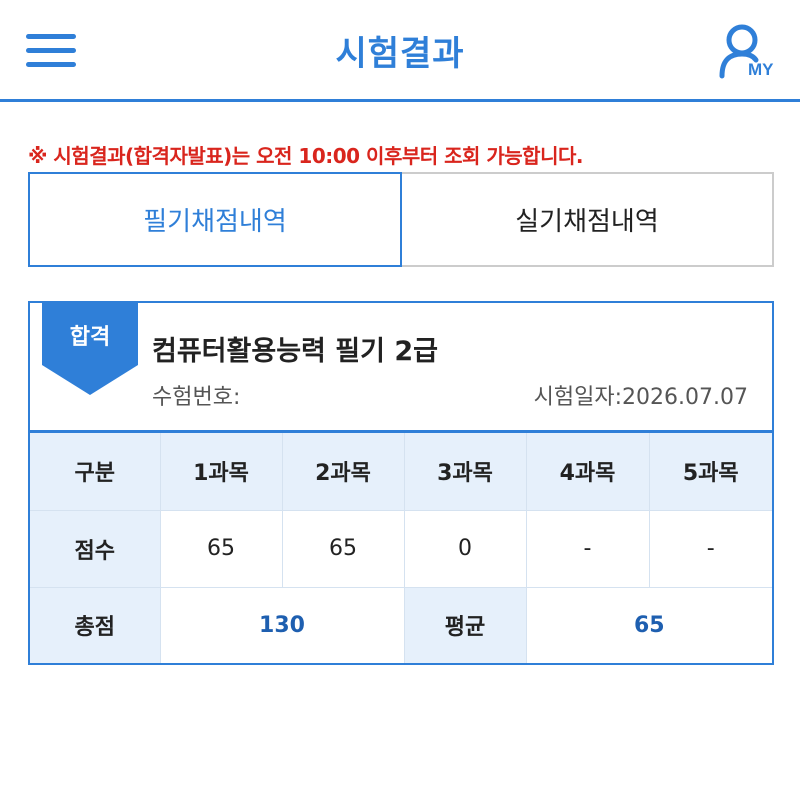 The width and height of the screenshot is (800, 800). I want to click on notice-text: ※ 시험결과(합격자발표)는 오전 10:00 이후부터 조회 가능합니다., so click(305, 154).